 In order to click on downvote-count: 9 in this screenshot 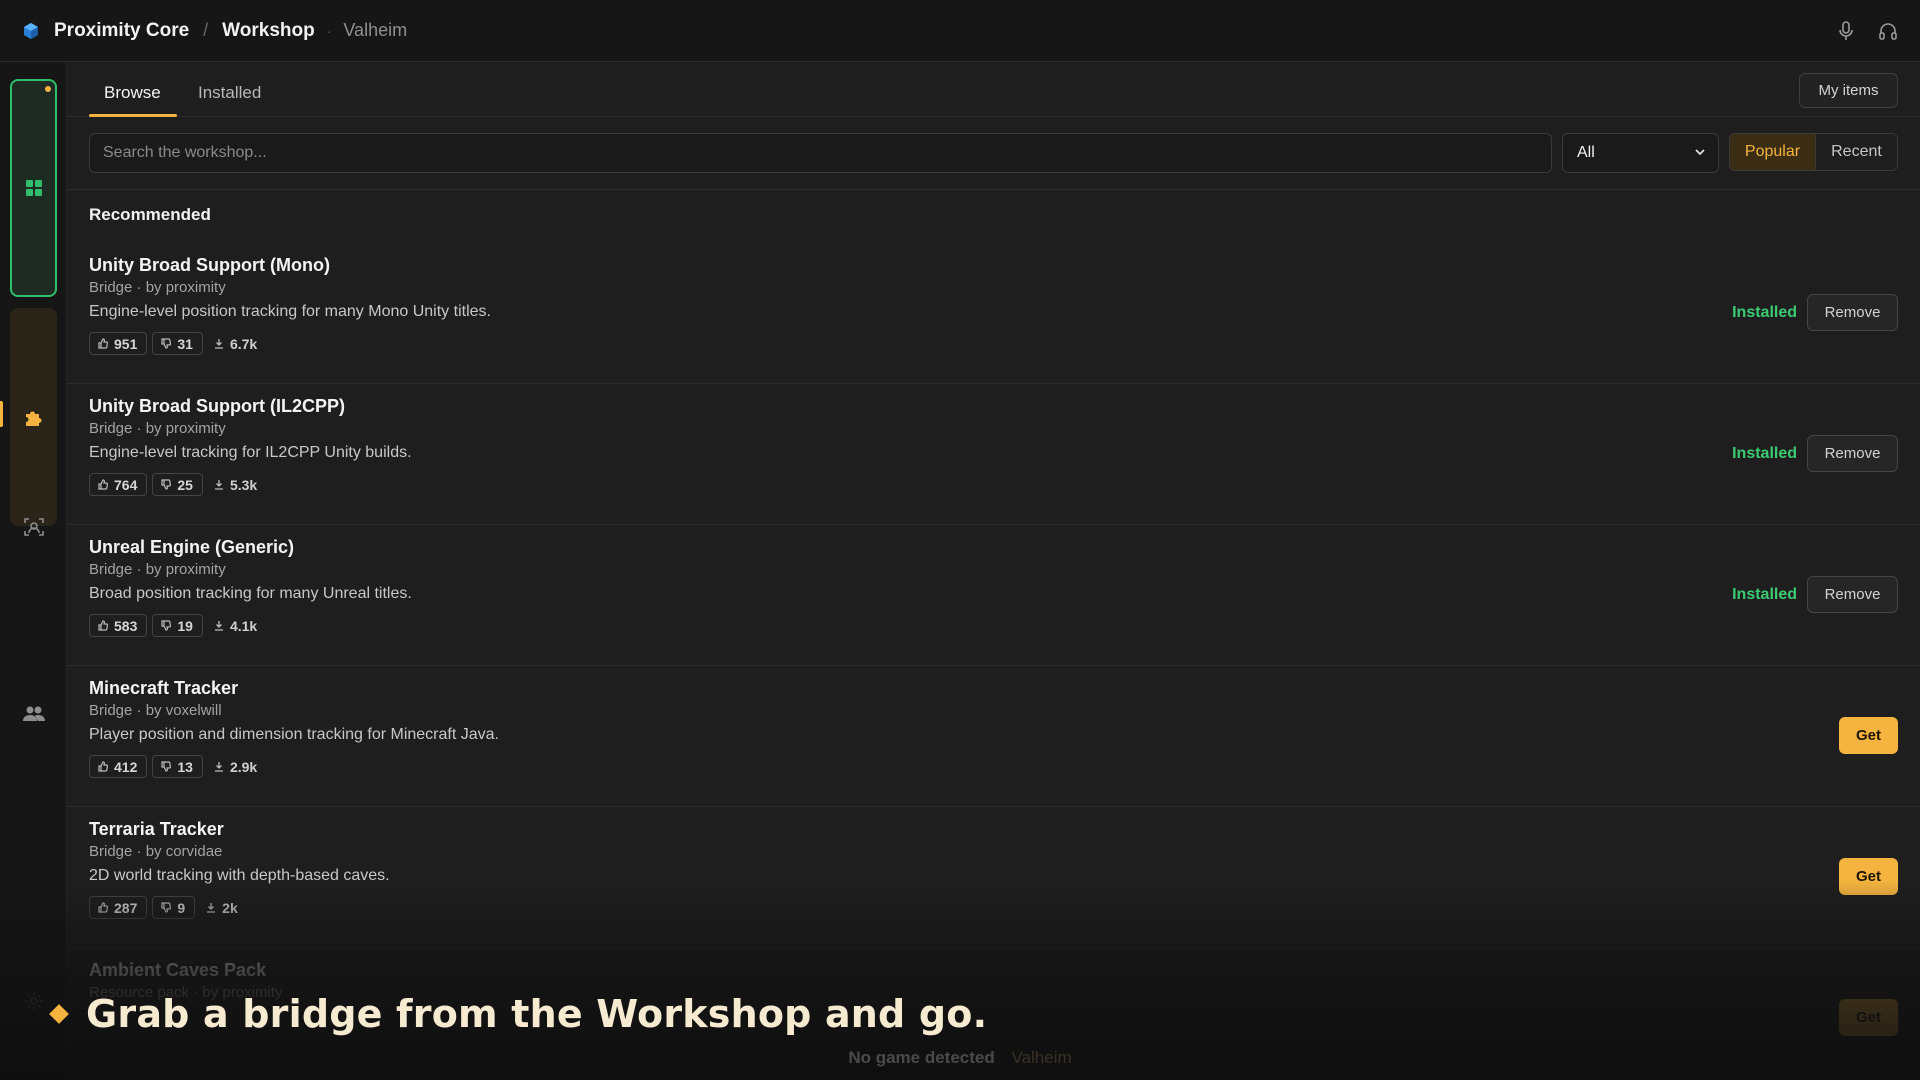, I will do `click(181, 907)`.